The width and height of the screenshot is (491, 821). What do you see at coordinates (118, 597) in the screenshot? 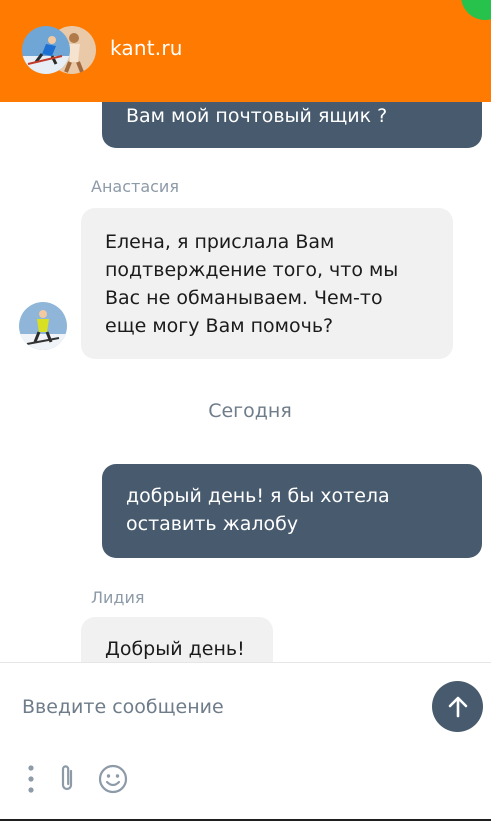
I see `author-name: Лидия` at bounding box center [118, 597].